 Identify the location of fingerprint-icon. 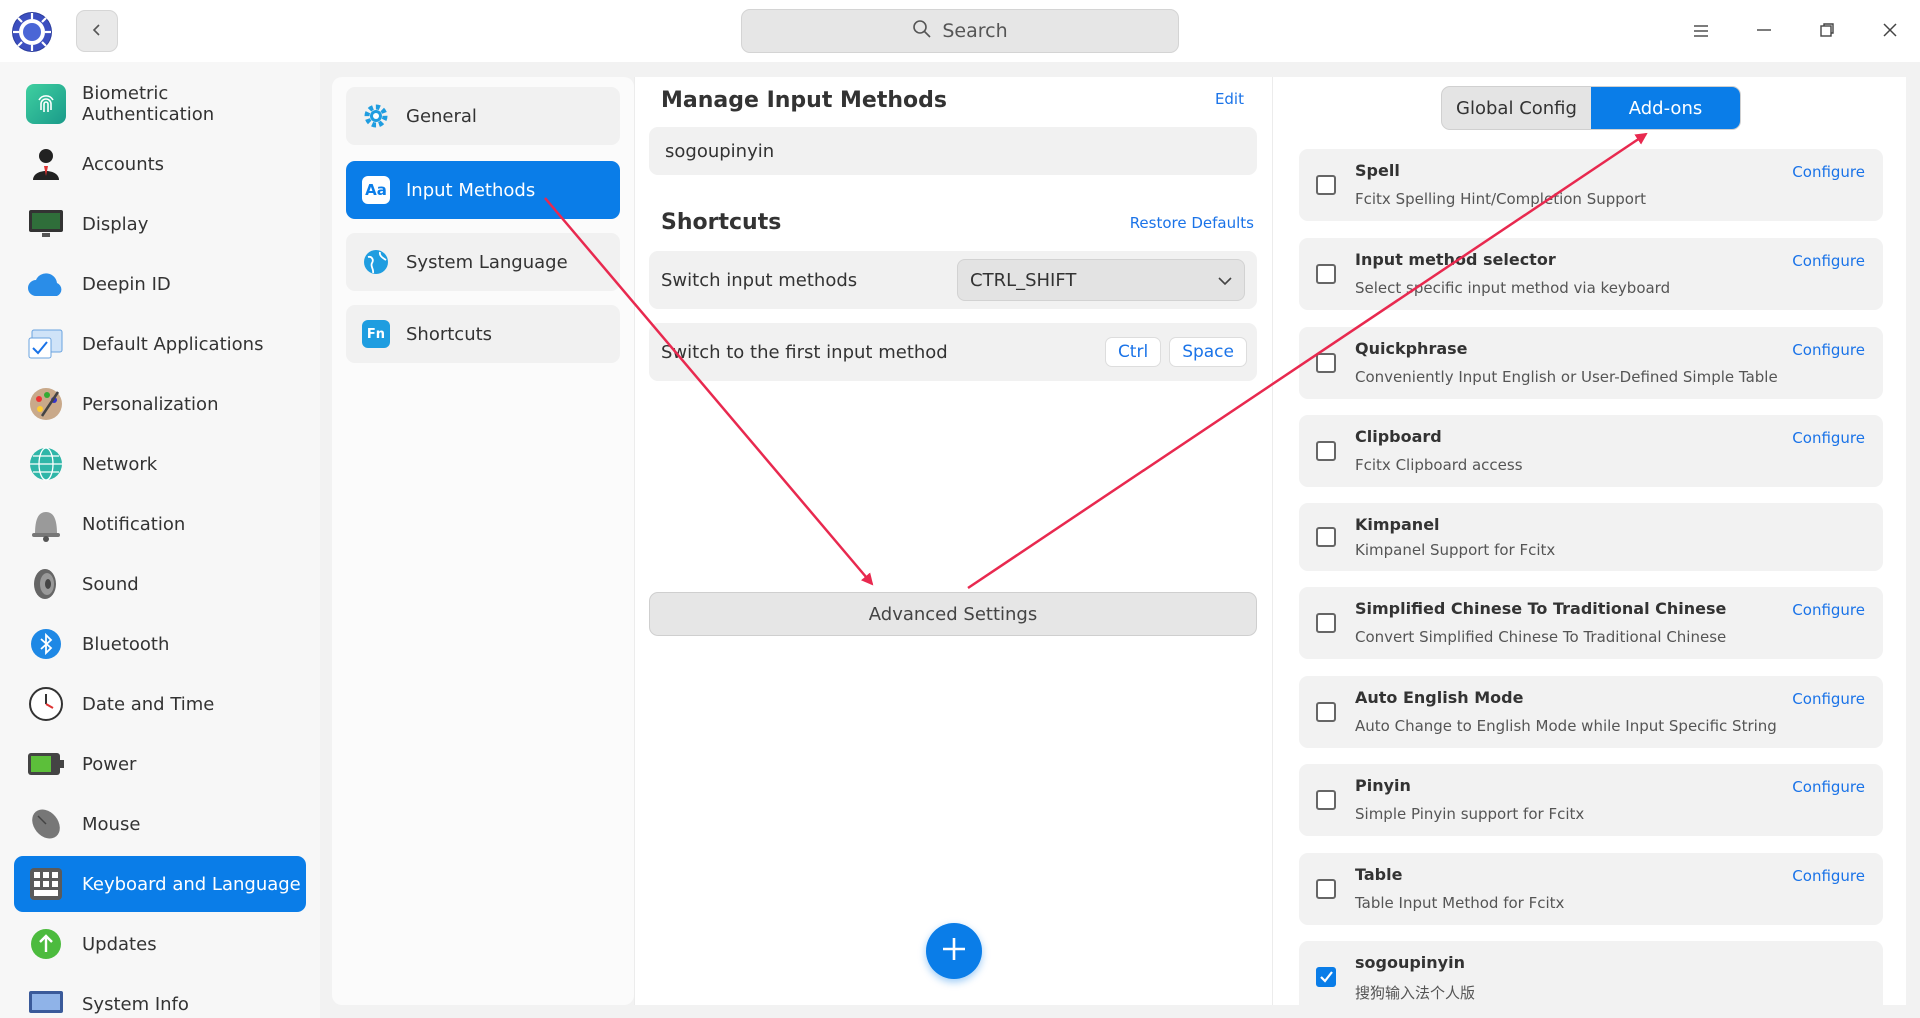
(46, 104).